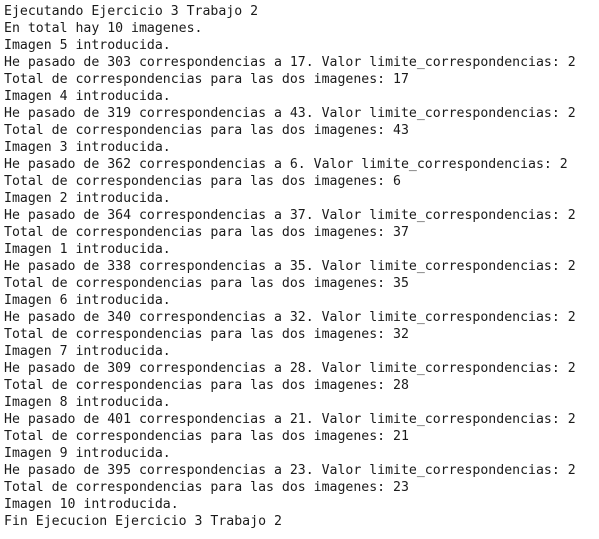 The image size is (599, 539). Describe the element at coordinates (131, 11) in the screenshot. I see `output-line: Ejecutando Ejercicio 3 Trabajo 2` at that location.